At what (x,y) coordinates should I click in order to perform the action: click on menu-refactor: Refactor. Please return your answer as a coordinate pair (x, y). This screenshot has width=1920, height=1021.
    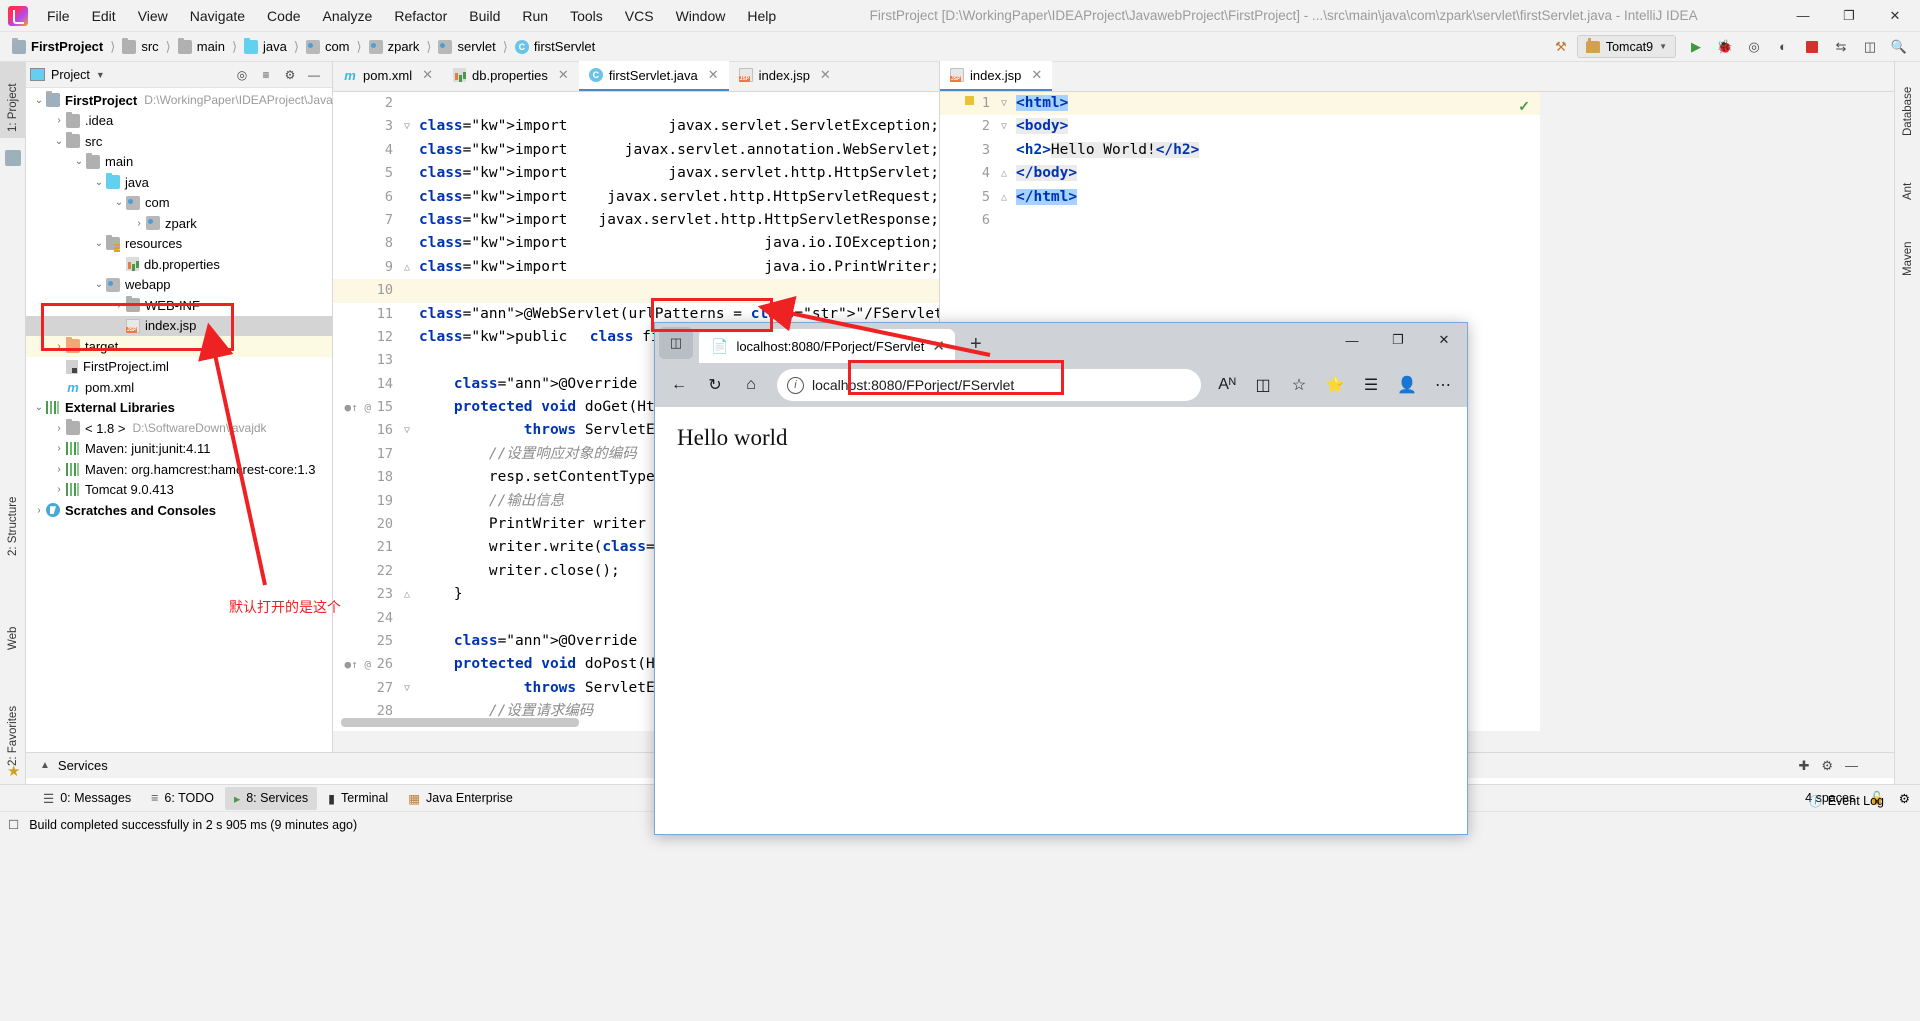
    Looking at the image, I should click on (420, 16).